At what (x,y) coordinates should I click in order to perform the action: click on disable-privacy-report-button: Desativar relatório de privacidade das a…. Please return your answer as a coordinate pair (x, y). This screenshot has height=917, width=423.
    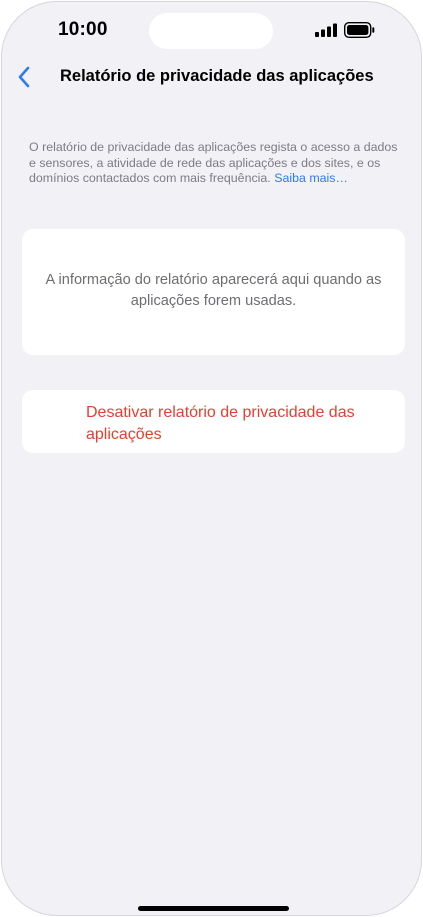
    Looking at the image, I should click on (213, 421).